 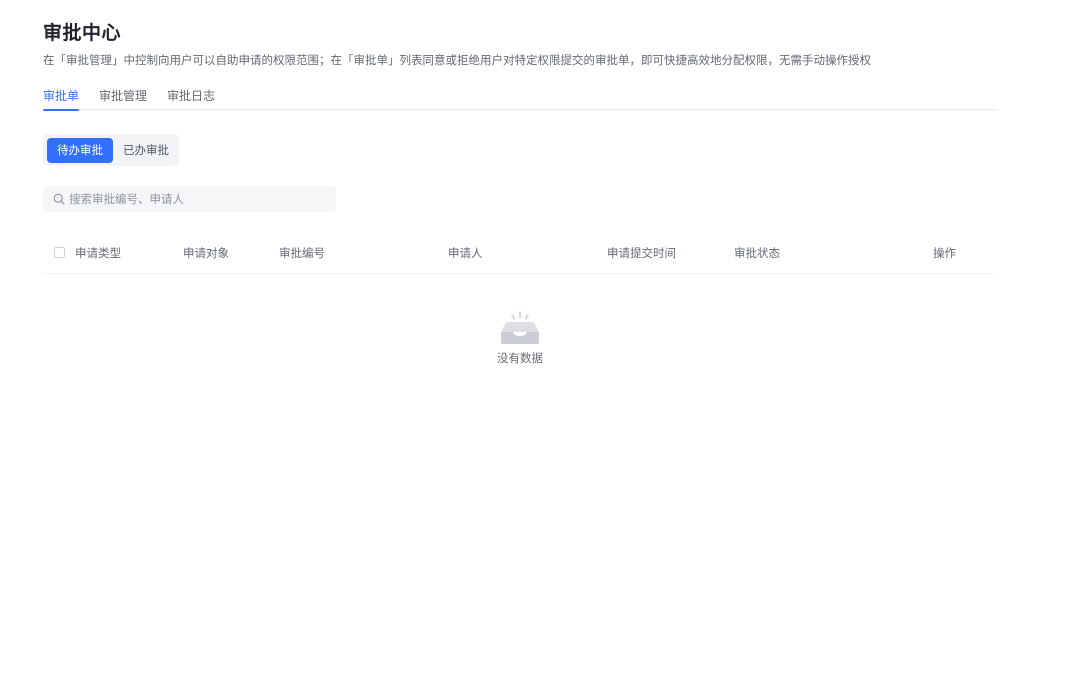 I want to click on search-box, so click(x=189, y=199).